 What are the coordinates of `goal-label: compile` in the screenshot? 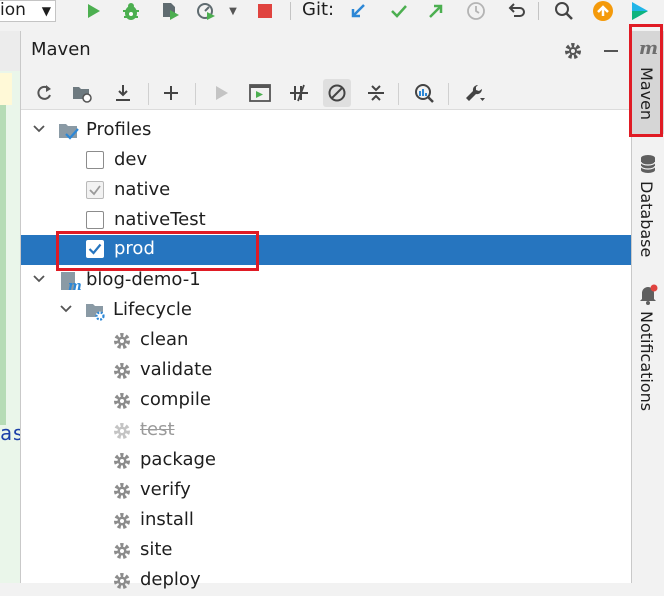 It's located at (175, 399).